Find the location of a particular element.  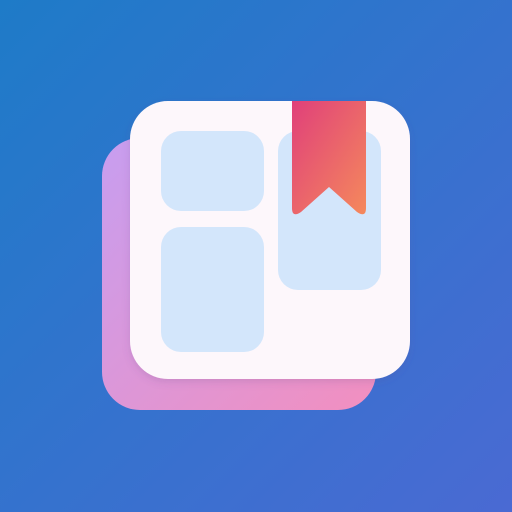

widget-tile-top-left is located at coordinates (212, 171).